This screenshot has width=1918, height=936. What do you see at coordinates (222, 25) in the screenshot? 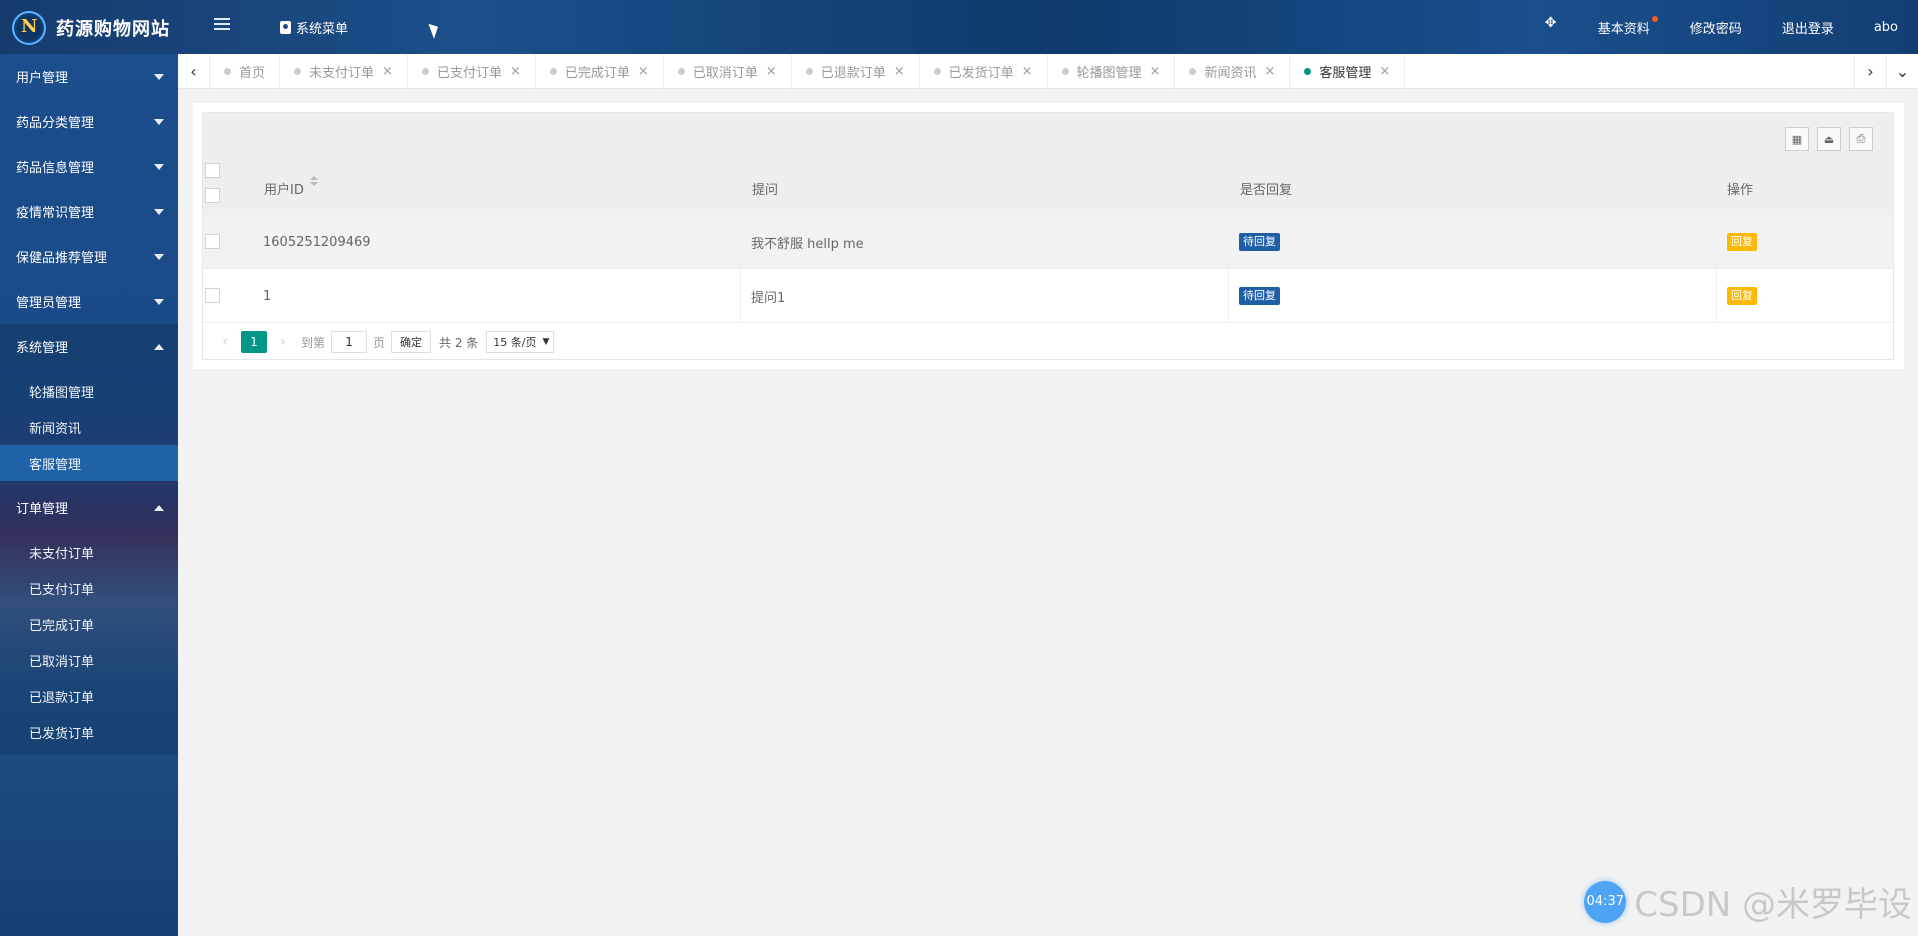
I see `sidebar-toggle-icon` at bounding box center [222, 25].